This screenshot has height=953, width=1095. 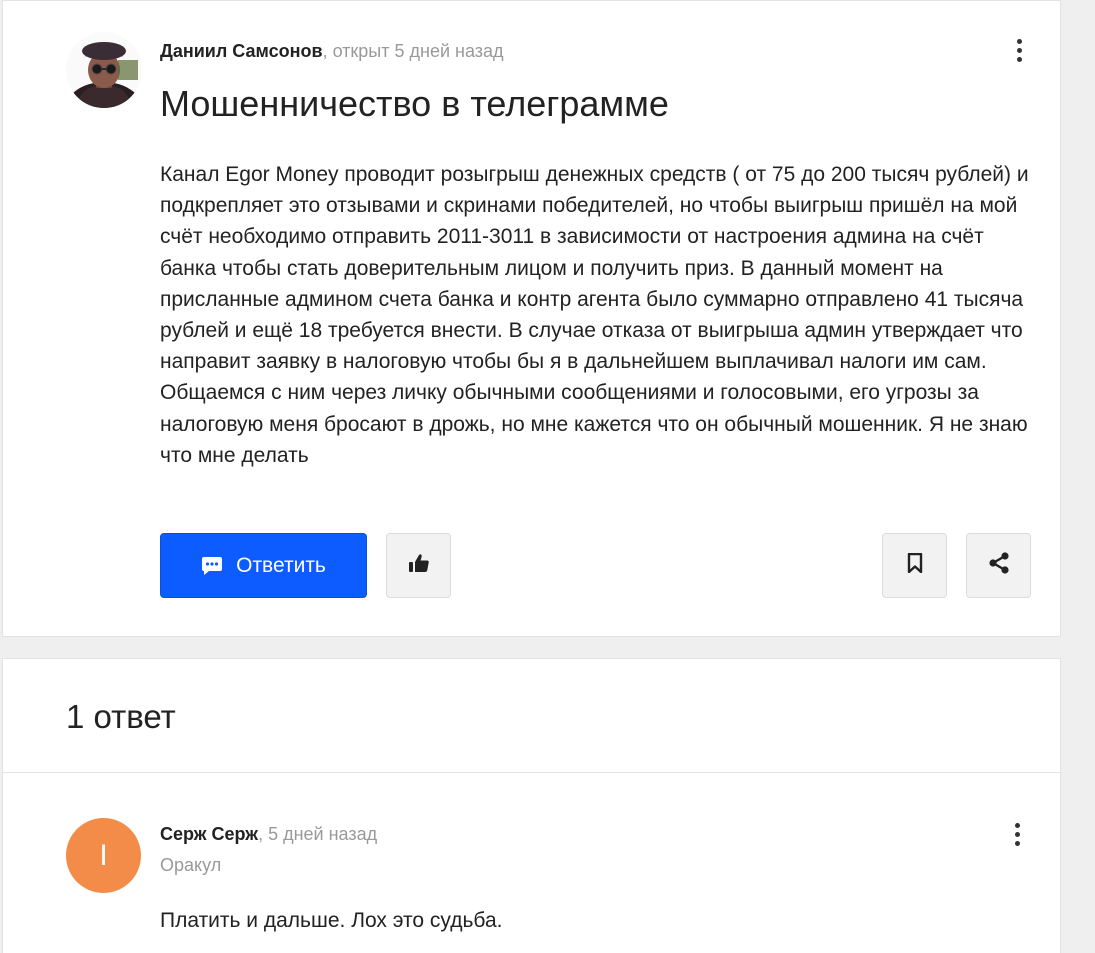 I want to click on answer-menu-icon, so click(x=1017, y=834).